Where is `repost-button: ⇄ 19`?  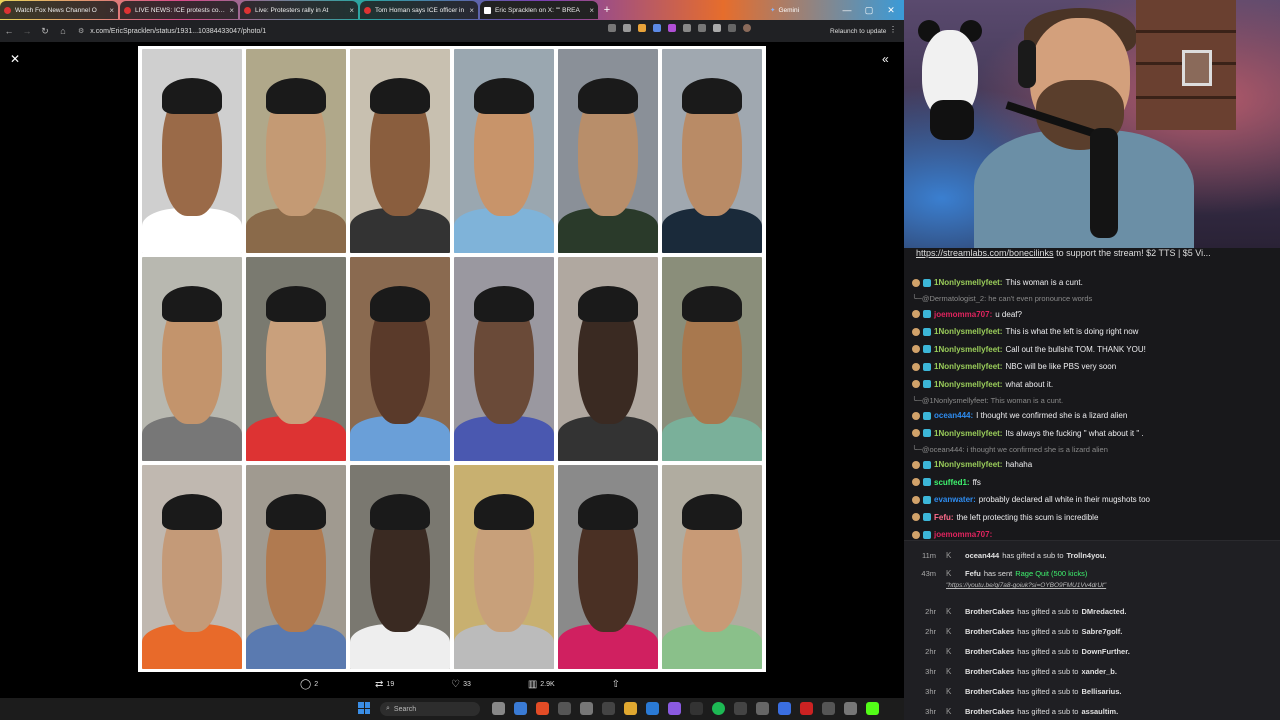
repost-button: ⇄ 19 is located at coordinates (384, 684).